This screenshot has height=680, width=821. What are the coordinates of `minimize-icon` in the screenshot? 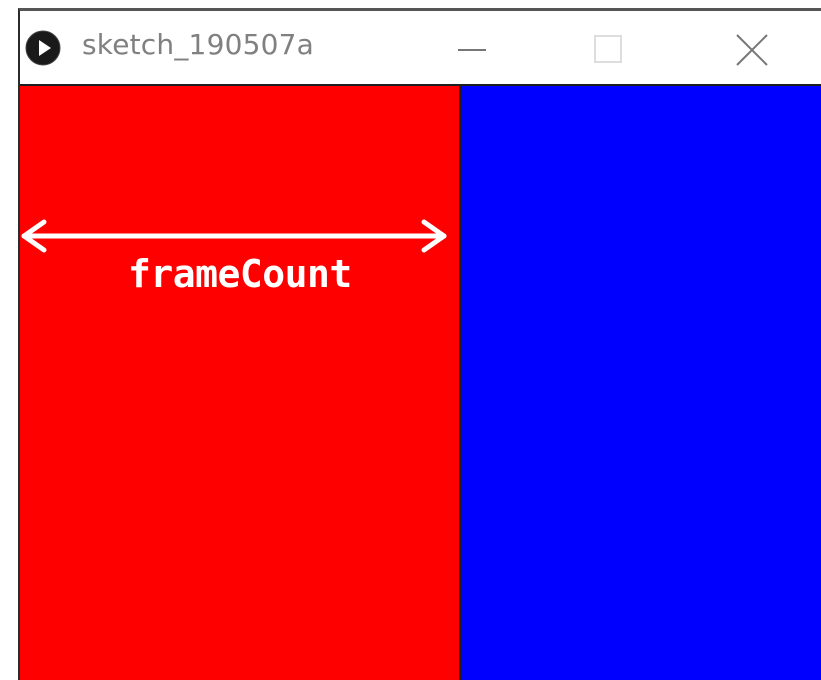 It's located at (472, 50).